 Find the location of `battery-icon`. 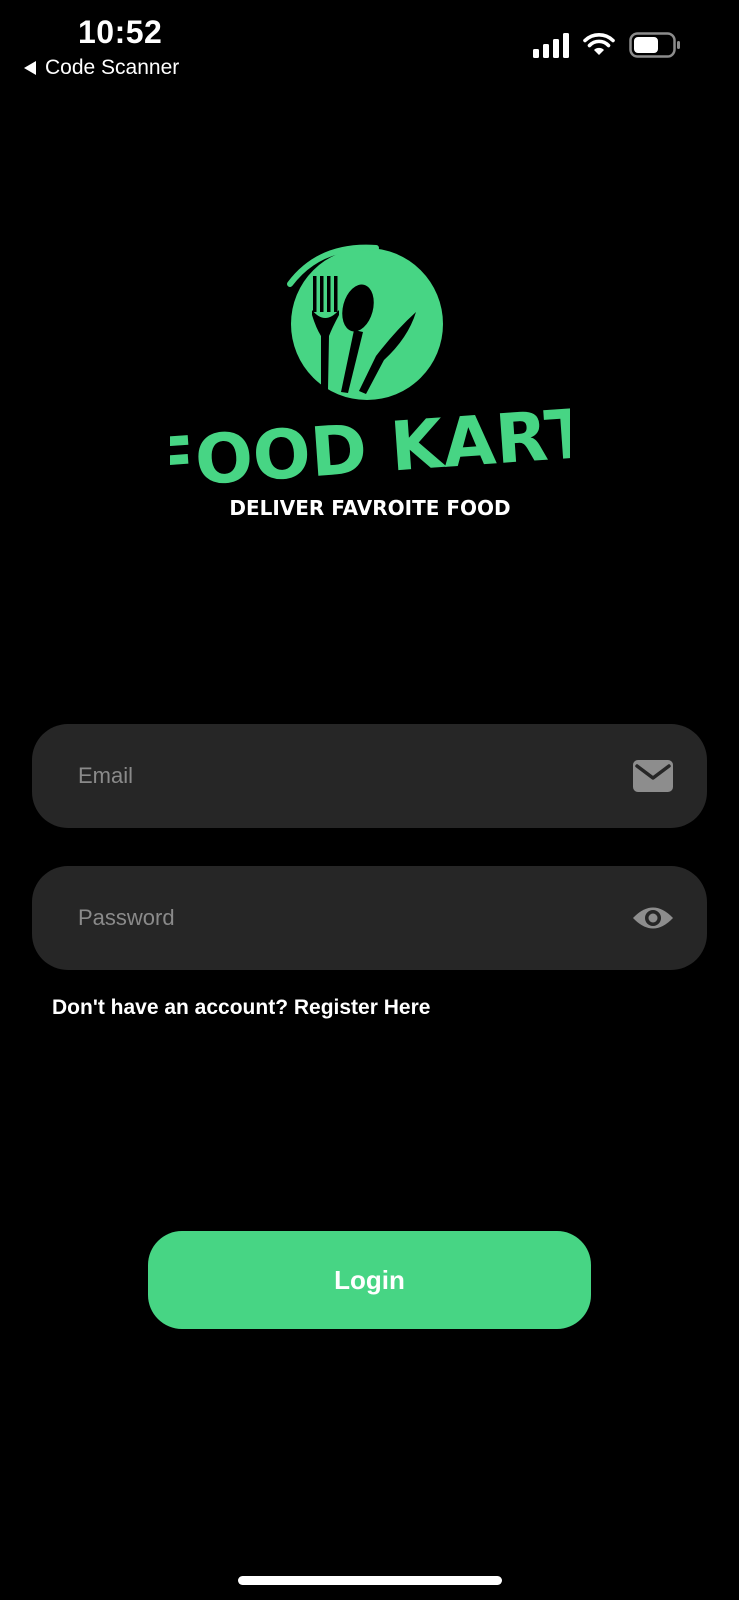

battery-icon is located at coordinates (654, 45).